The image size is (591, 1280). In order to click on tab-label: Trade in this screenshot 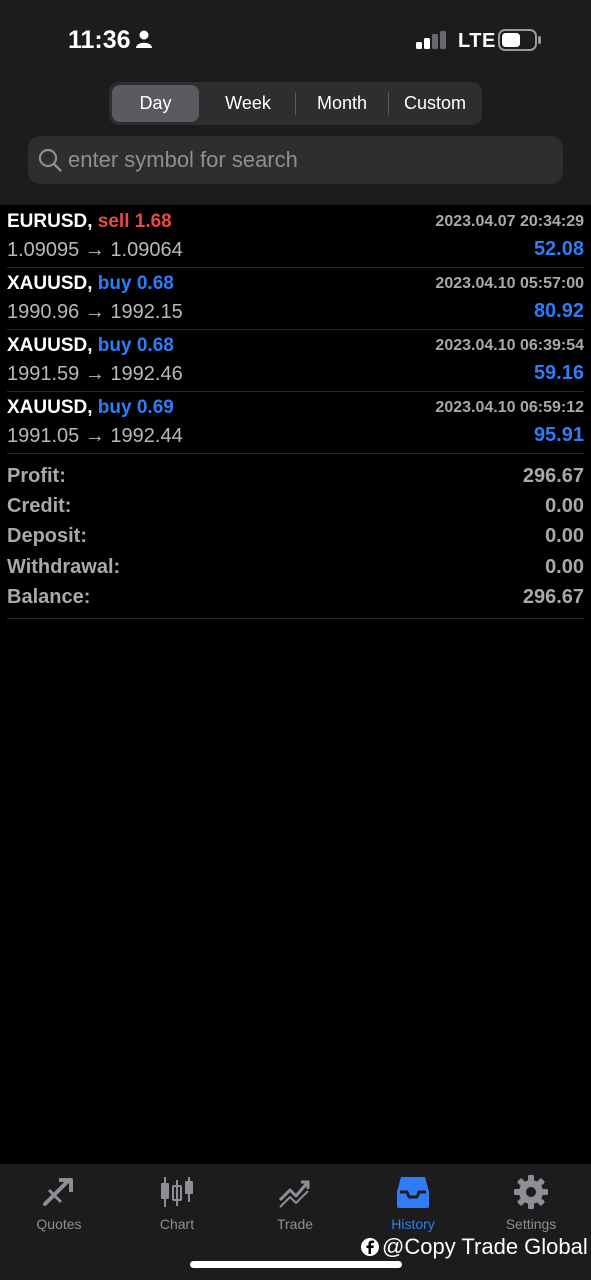, I will do `click(295, 1224)`.